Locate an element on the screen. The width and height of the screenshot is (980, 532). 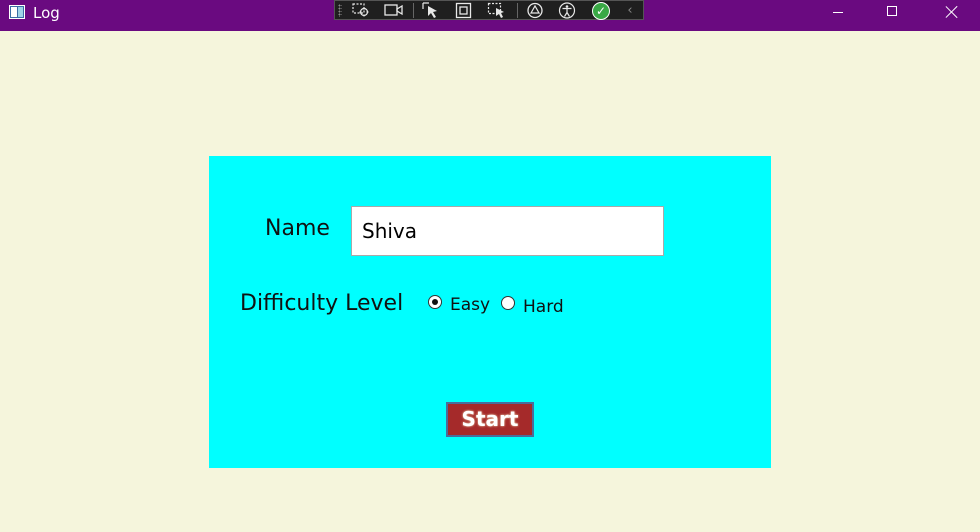
debug-toolbar: ✓ ‹ is located at coordinates (489, 10).